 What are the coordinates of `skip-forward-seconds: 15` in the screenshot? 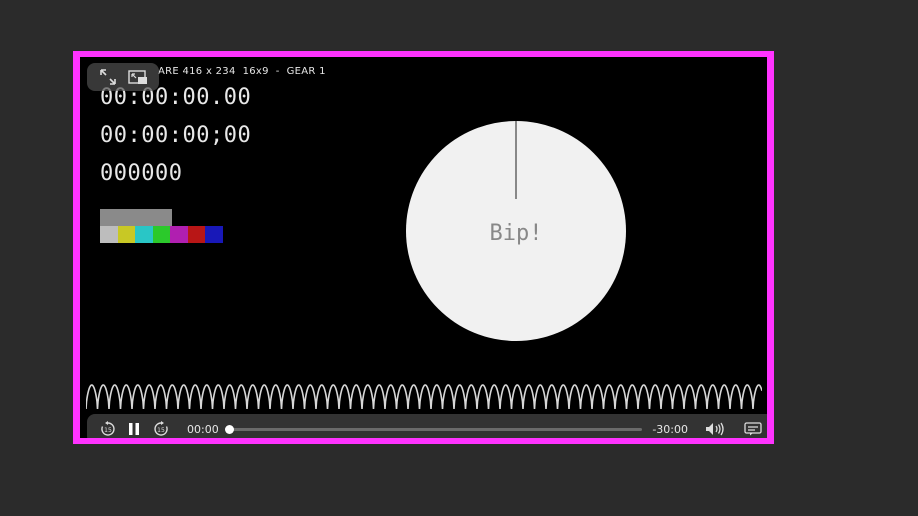 It's located at (161, 430).